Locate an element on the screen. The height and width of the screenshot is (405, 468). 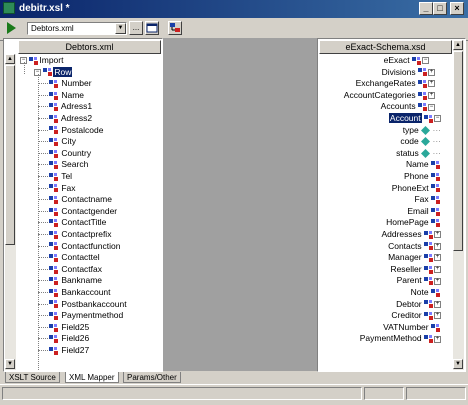
target-node-reseller: Reseller + is located at coordinates (415, 269).